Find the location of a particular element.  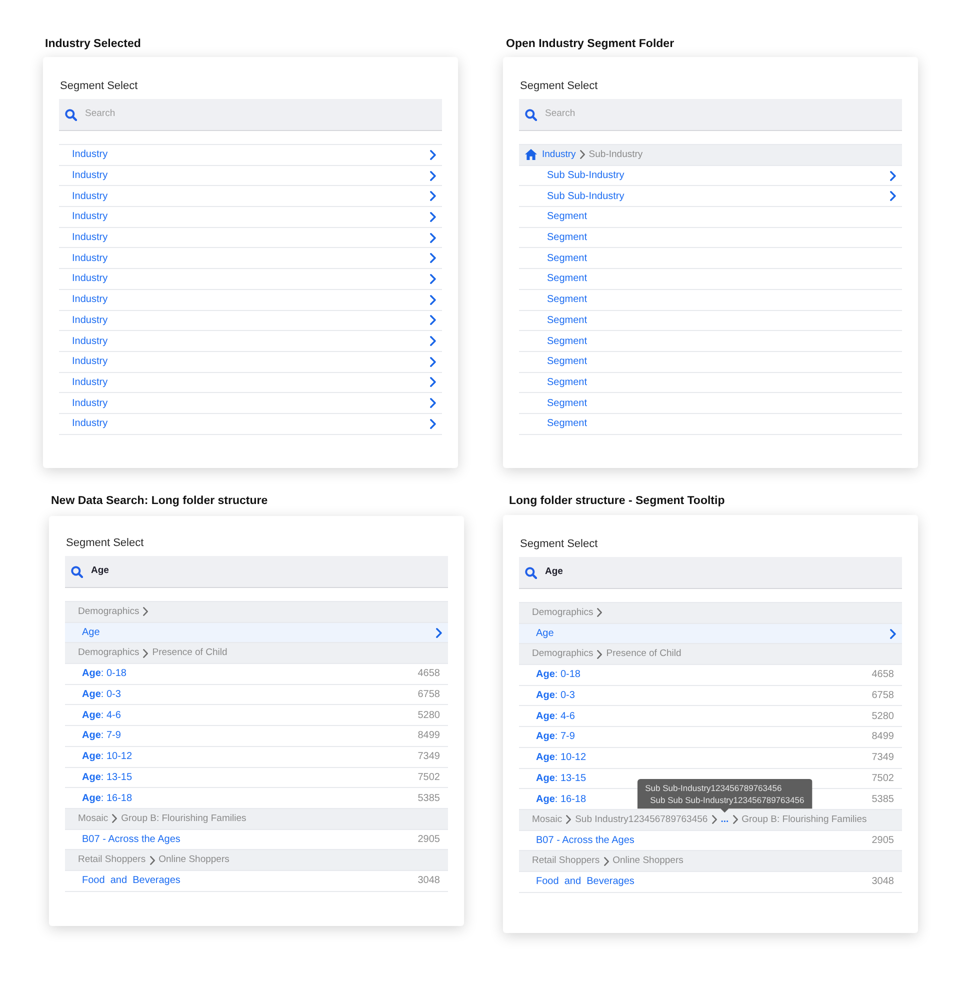

folder-item: Sub Sub-Industry is located at coordinates (710, 176).